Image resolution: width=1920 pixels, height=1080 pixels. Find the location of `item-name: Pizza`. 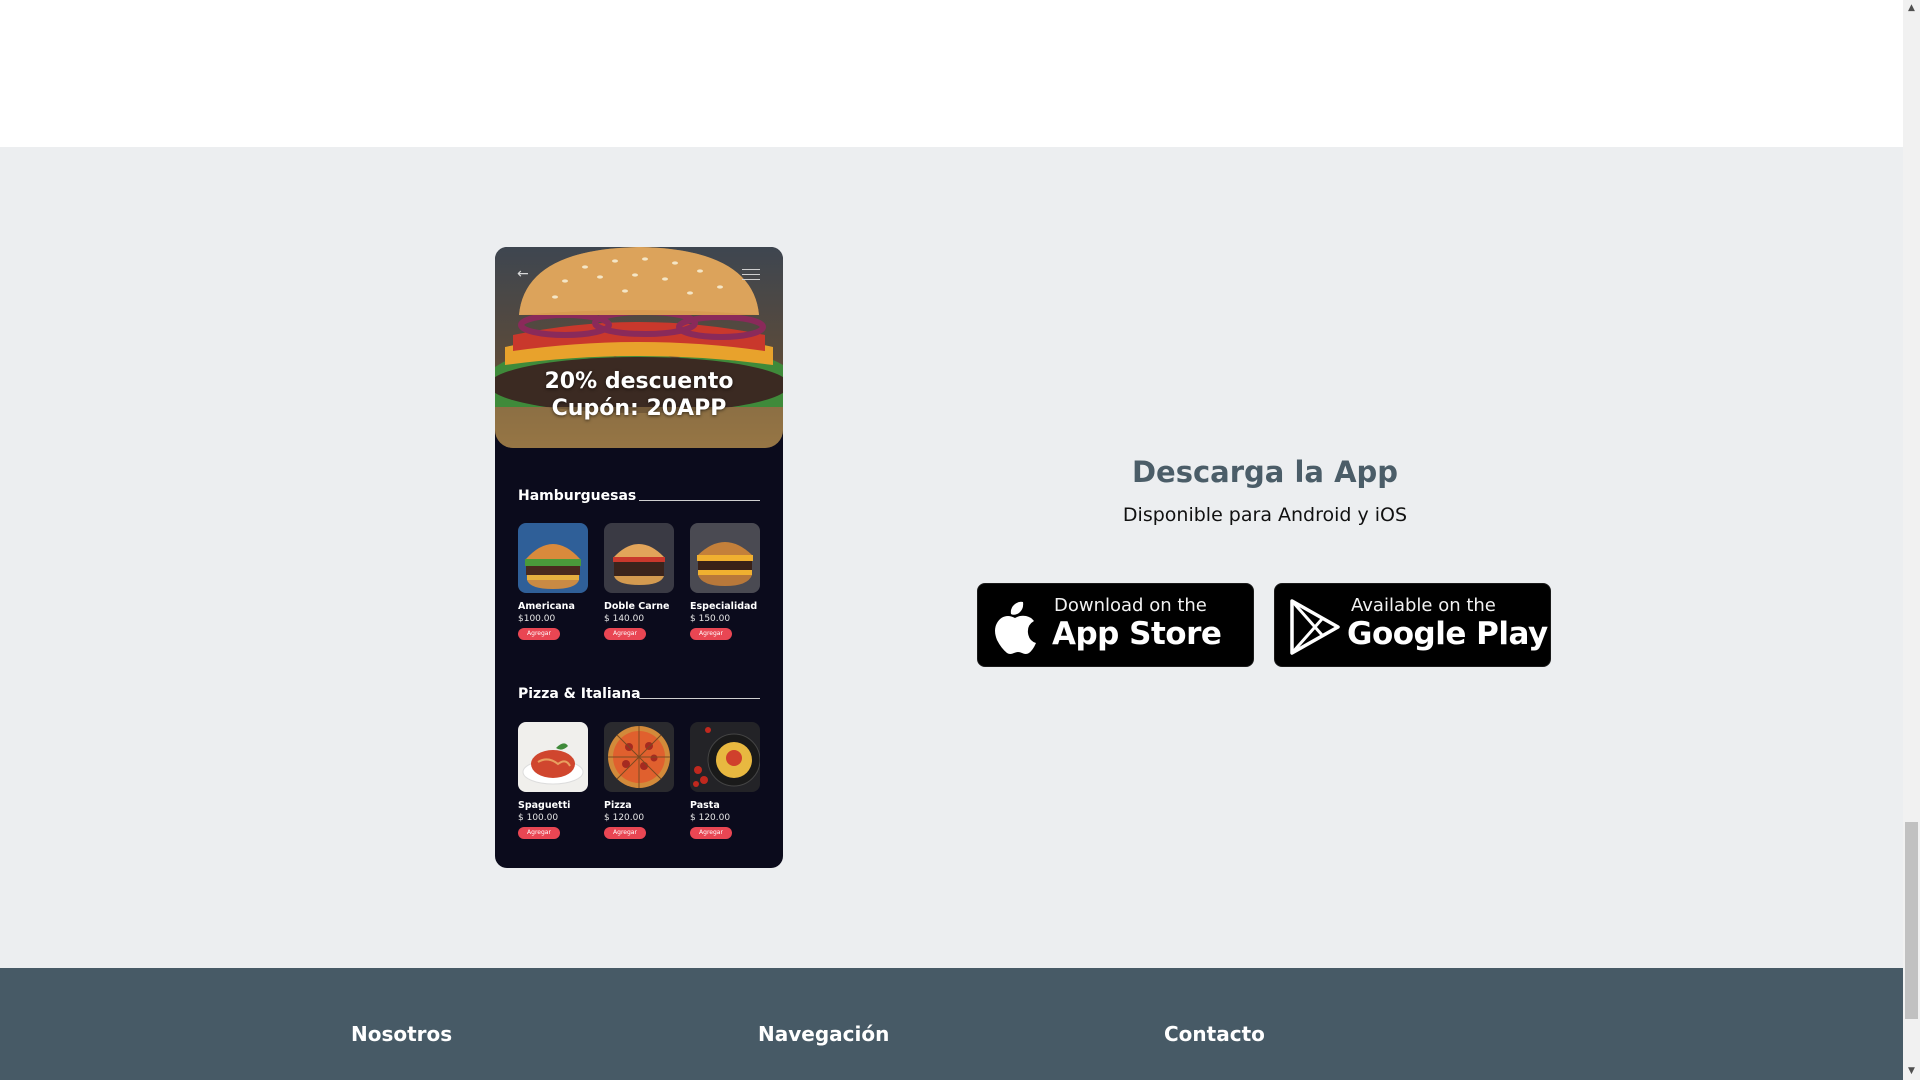

item-name: Pizza is located at coordinates (618, 805).